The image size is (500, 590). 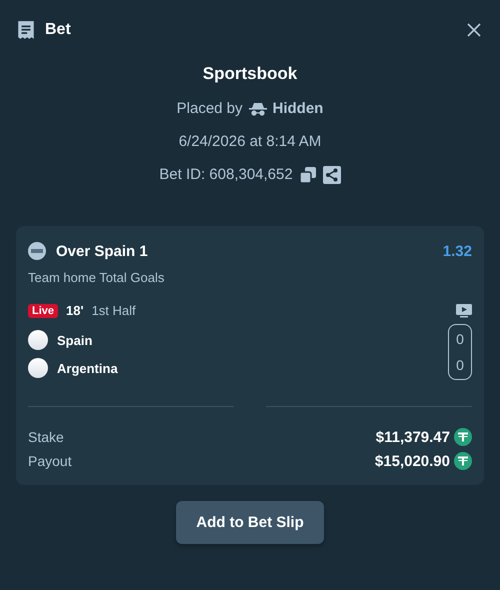 What do you see at coordinates (74, 340) in the screenshot?
I see `team-name: Spain` at bounding box center [74, 340].